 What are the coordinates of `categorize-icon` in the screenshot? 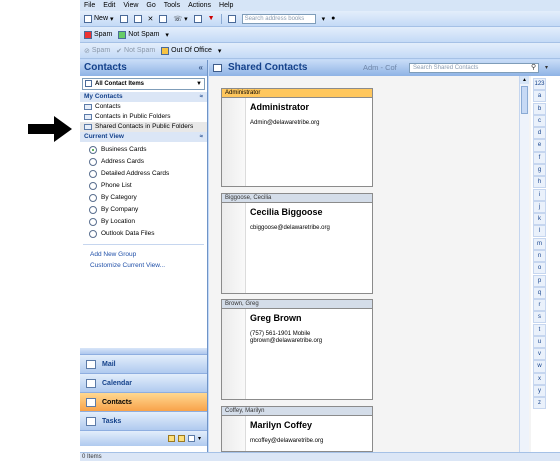 It's located at (197, 18).